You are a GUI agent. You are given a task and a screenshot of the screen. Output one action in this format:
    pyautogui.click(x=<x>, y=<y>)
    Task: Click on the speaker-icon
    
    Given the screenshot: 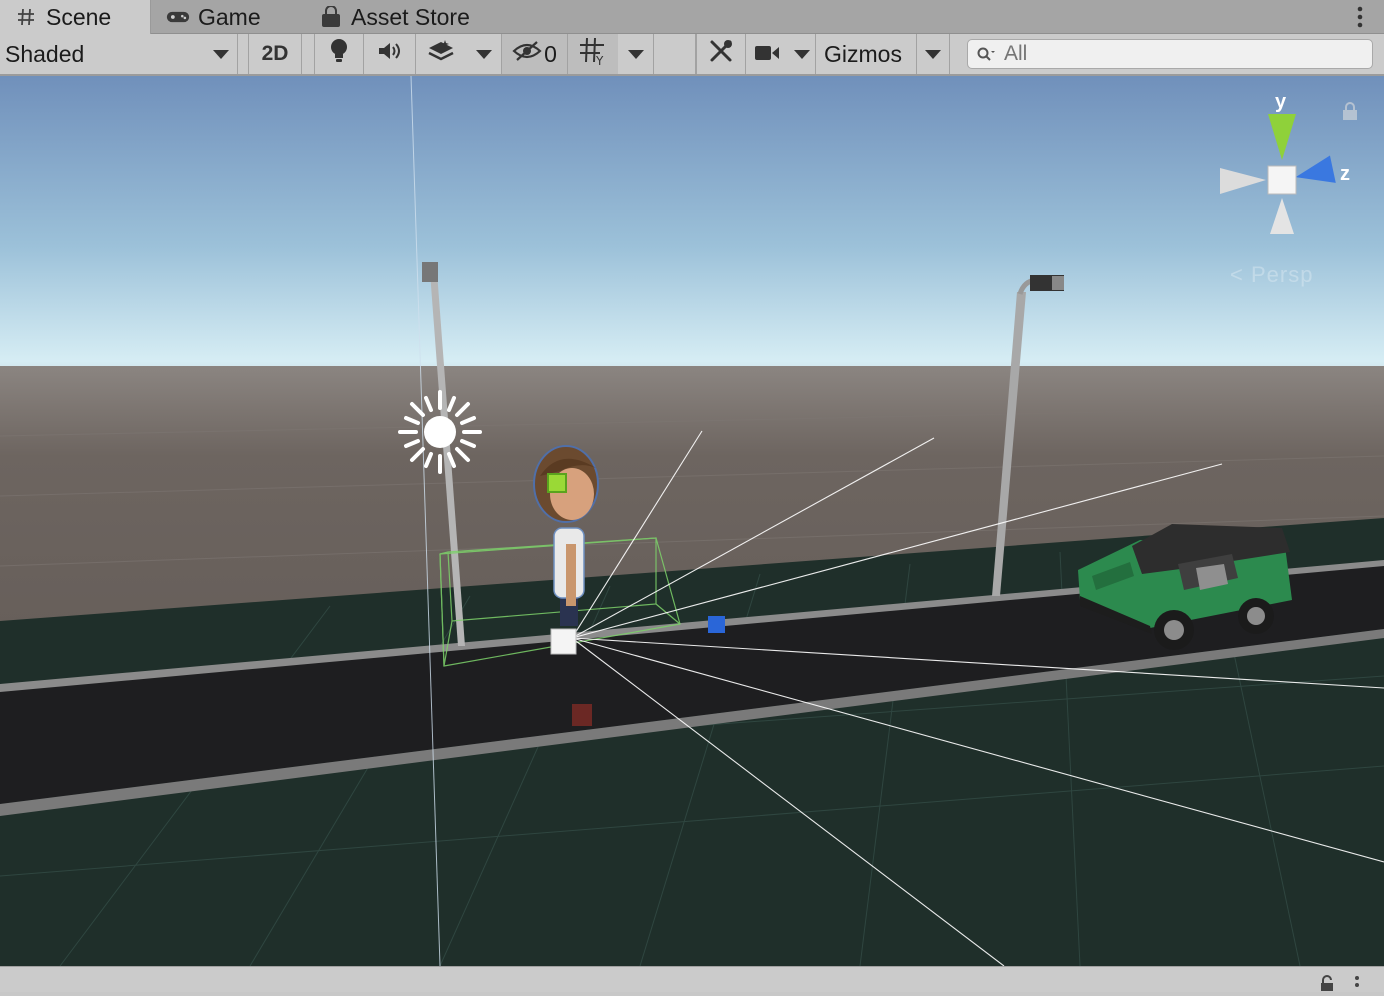 What is the action you would take?
    pyautogui.click(x=390, y=54)
    